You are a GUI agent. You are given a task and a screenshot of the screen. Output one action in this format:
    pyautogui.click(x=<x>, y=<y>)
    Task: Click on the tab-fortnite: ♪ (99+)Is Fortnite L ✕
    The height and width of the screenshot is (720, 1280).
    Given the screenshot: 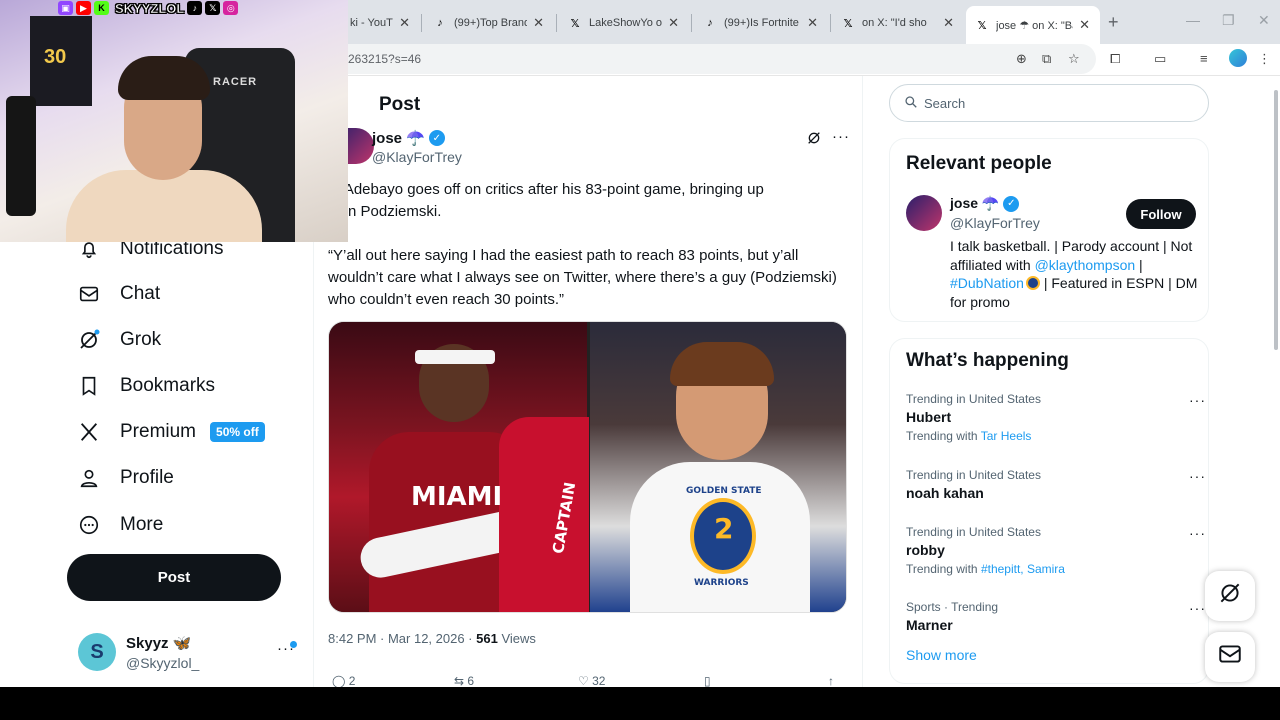 What is the action you would take?
    pyautogui.click(x=761, y=23)
    